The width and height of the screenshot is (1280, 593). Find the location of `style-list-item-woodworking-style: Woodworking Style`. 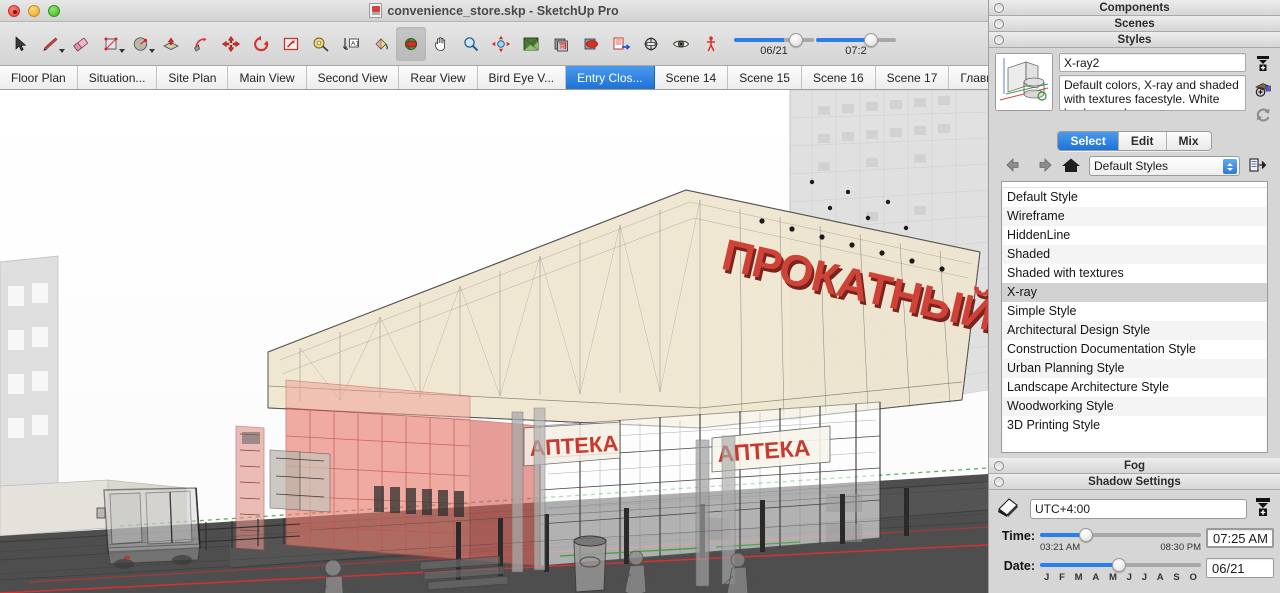

style-list-item-woodworking-style: Woodworking Style is located at coordinates (1134, 406).